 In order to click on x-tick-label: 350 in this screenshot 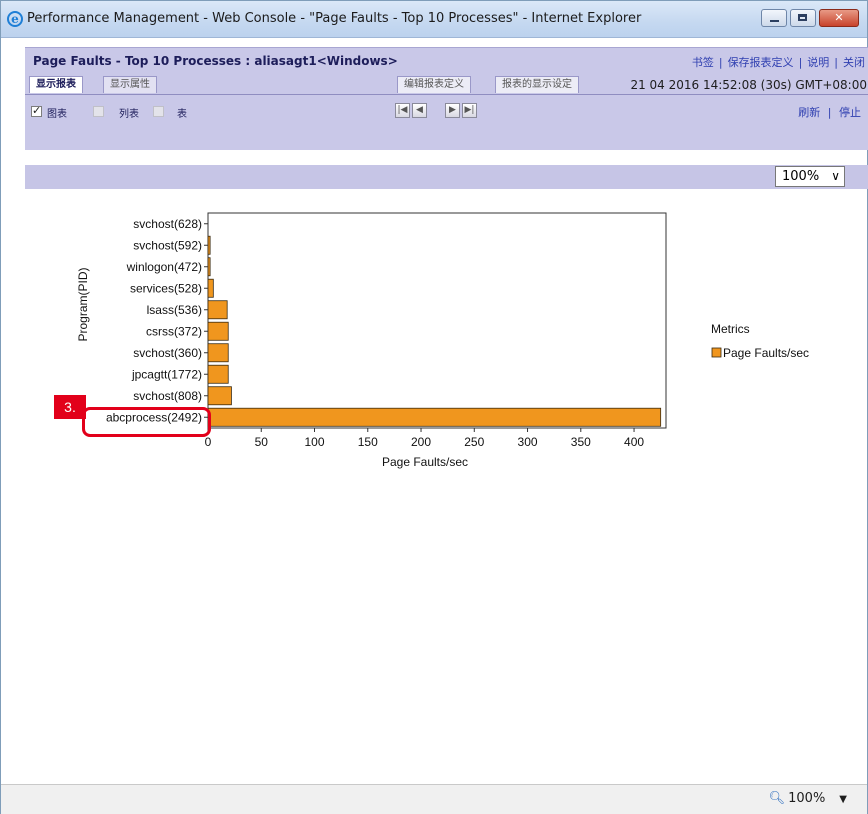, I will do `click(581, 442)`.